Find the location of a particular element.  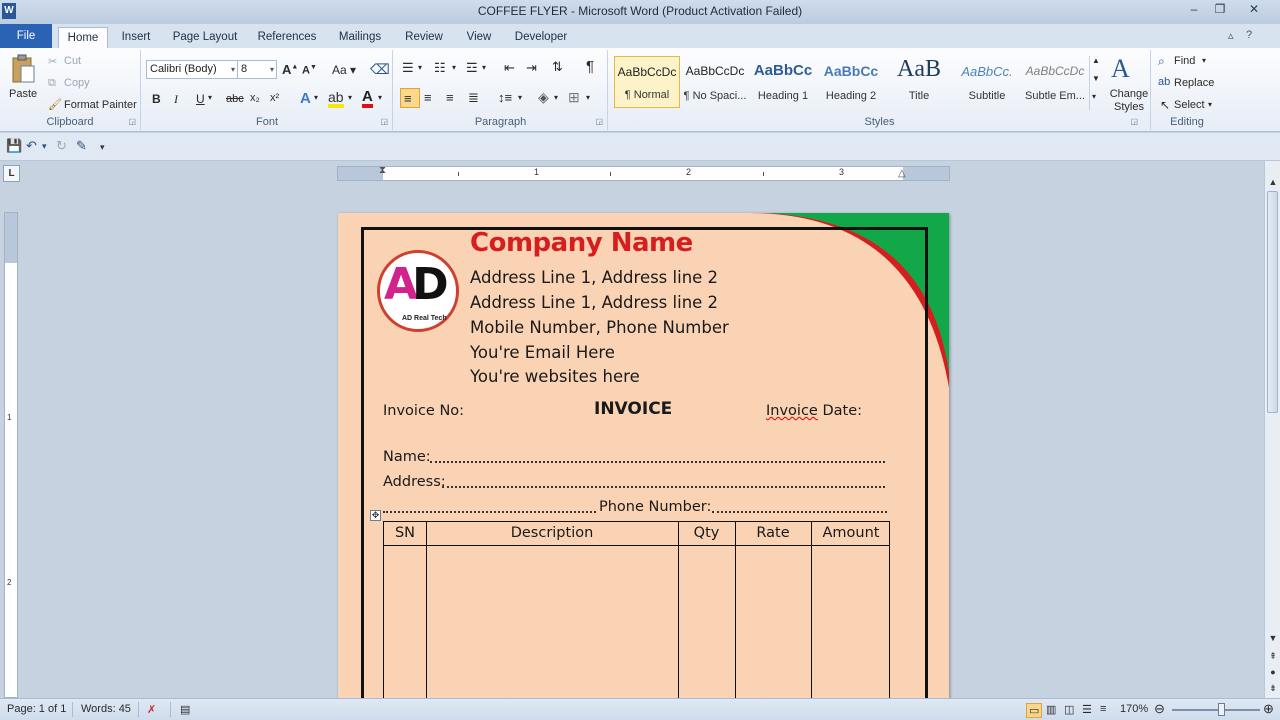

change-case-button: Aa ▾ is located at coordinates (344, 70).